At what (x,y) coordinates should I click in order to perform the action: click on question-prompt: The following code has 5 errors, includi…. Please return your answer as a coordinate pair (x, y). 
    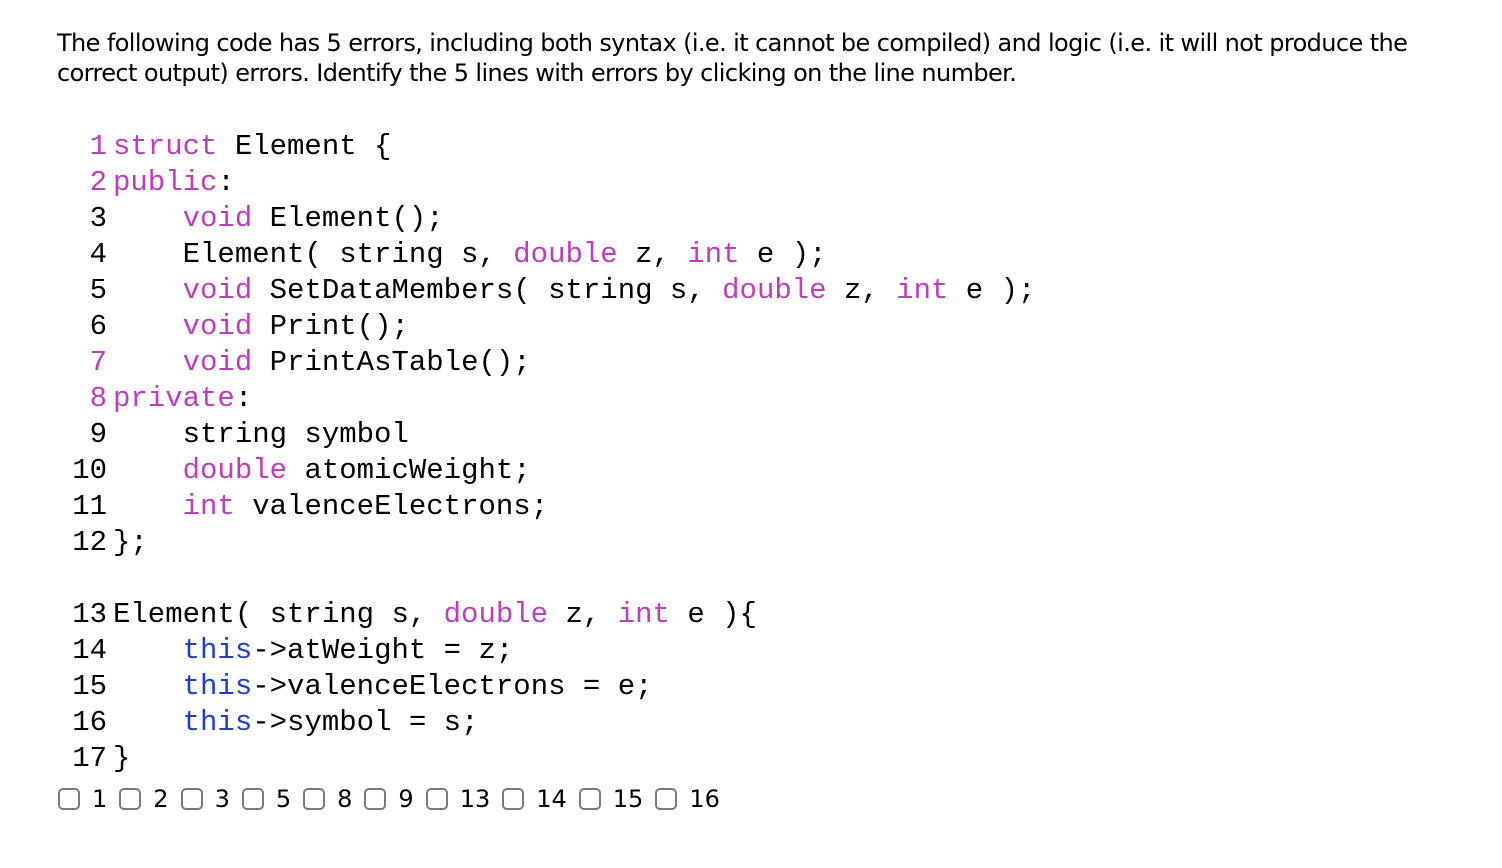
    Looking at the image, I should click on (732, 58).